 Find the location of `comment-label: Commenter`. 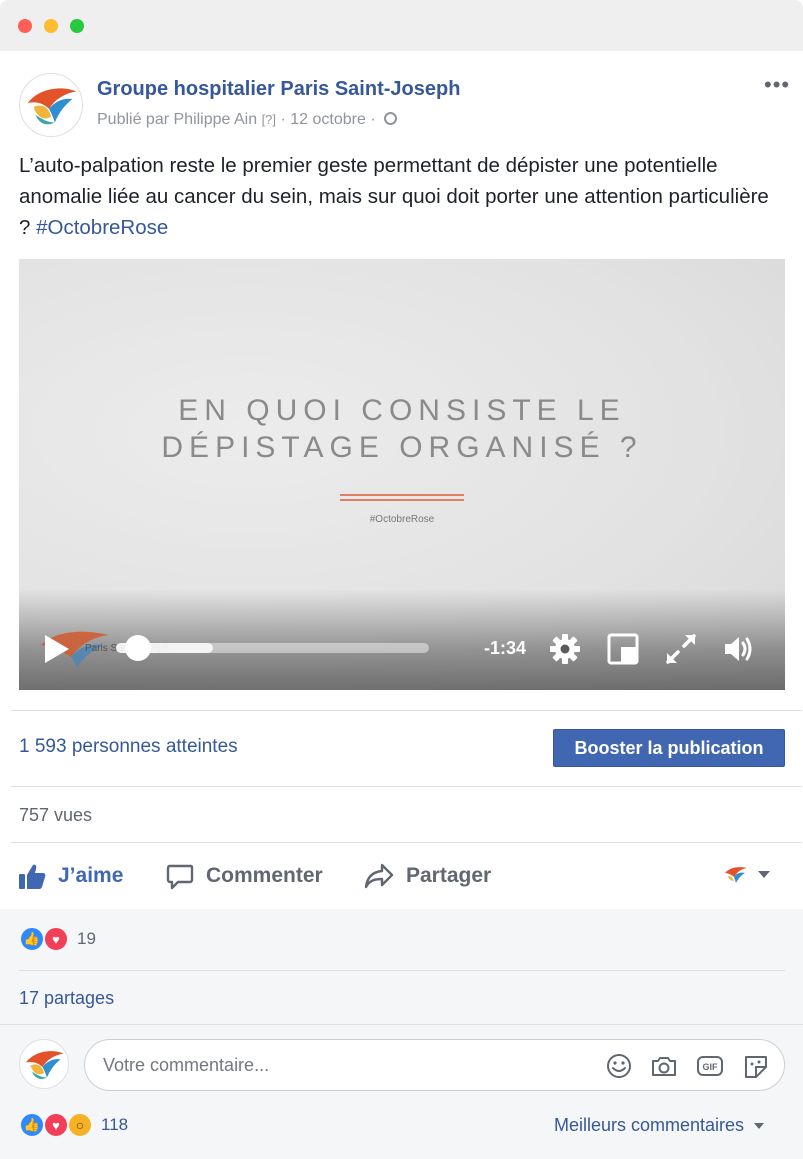

comment-label: Commenter is located at coordinates (264, 875).